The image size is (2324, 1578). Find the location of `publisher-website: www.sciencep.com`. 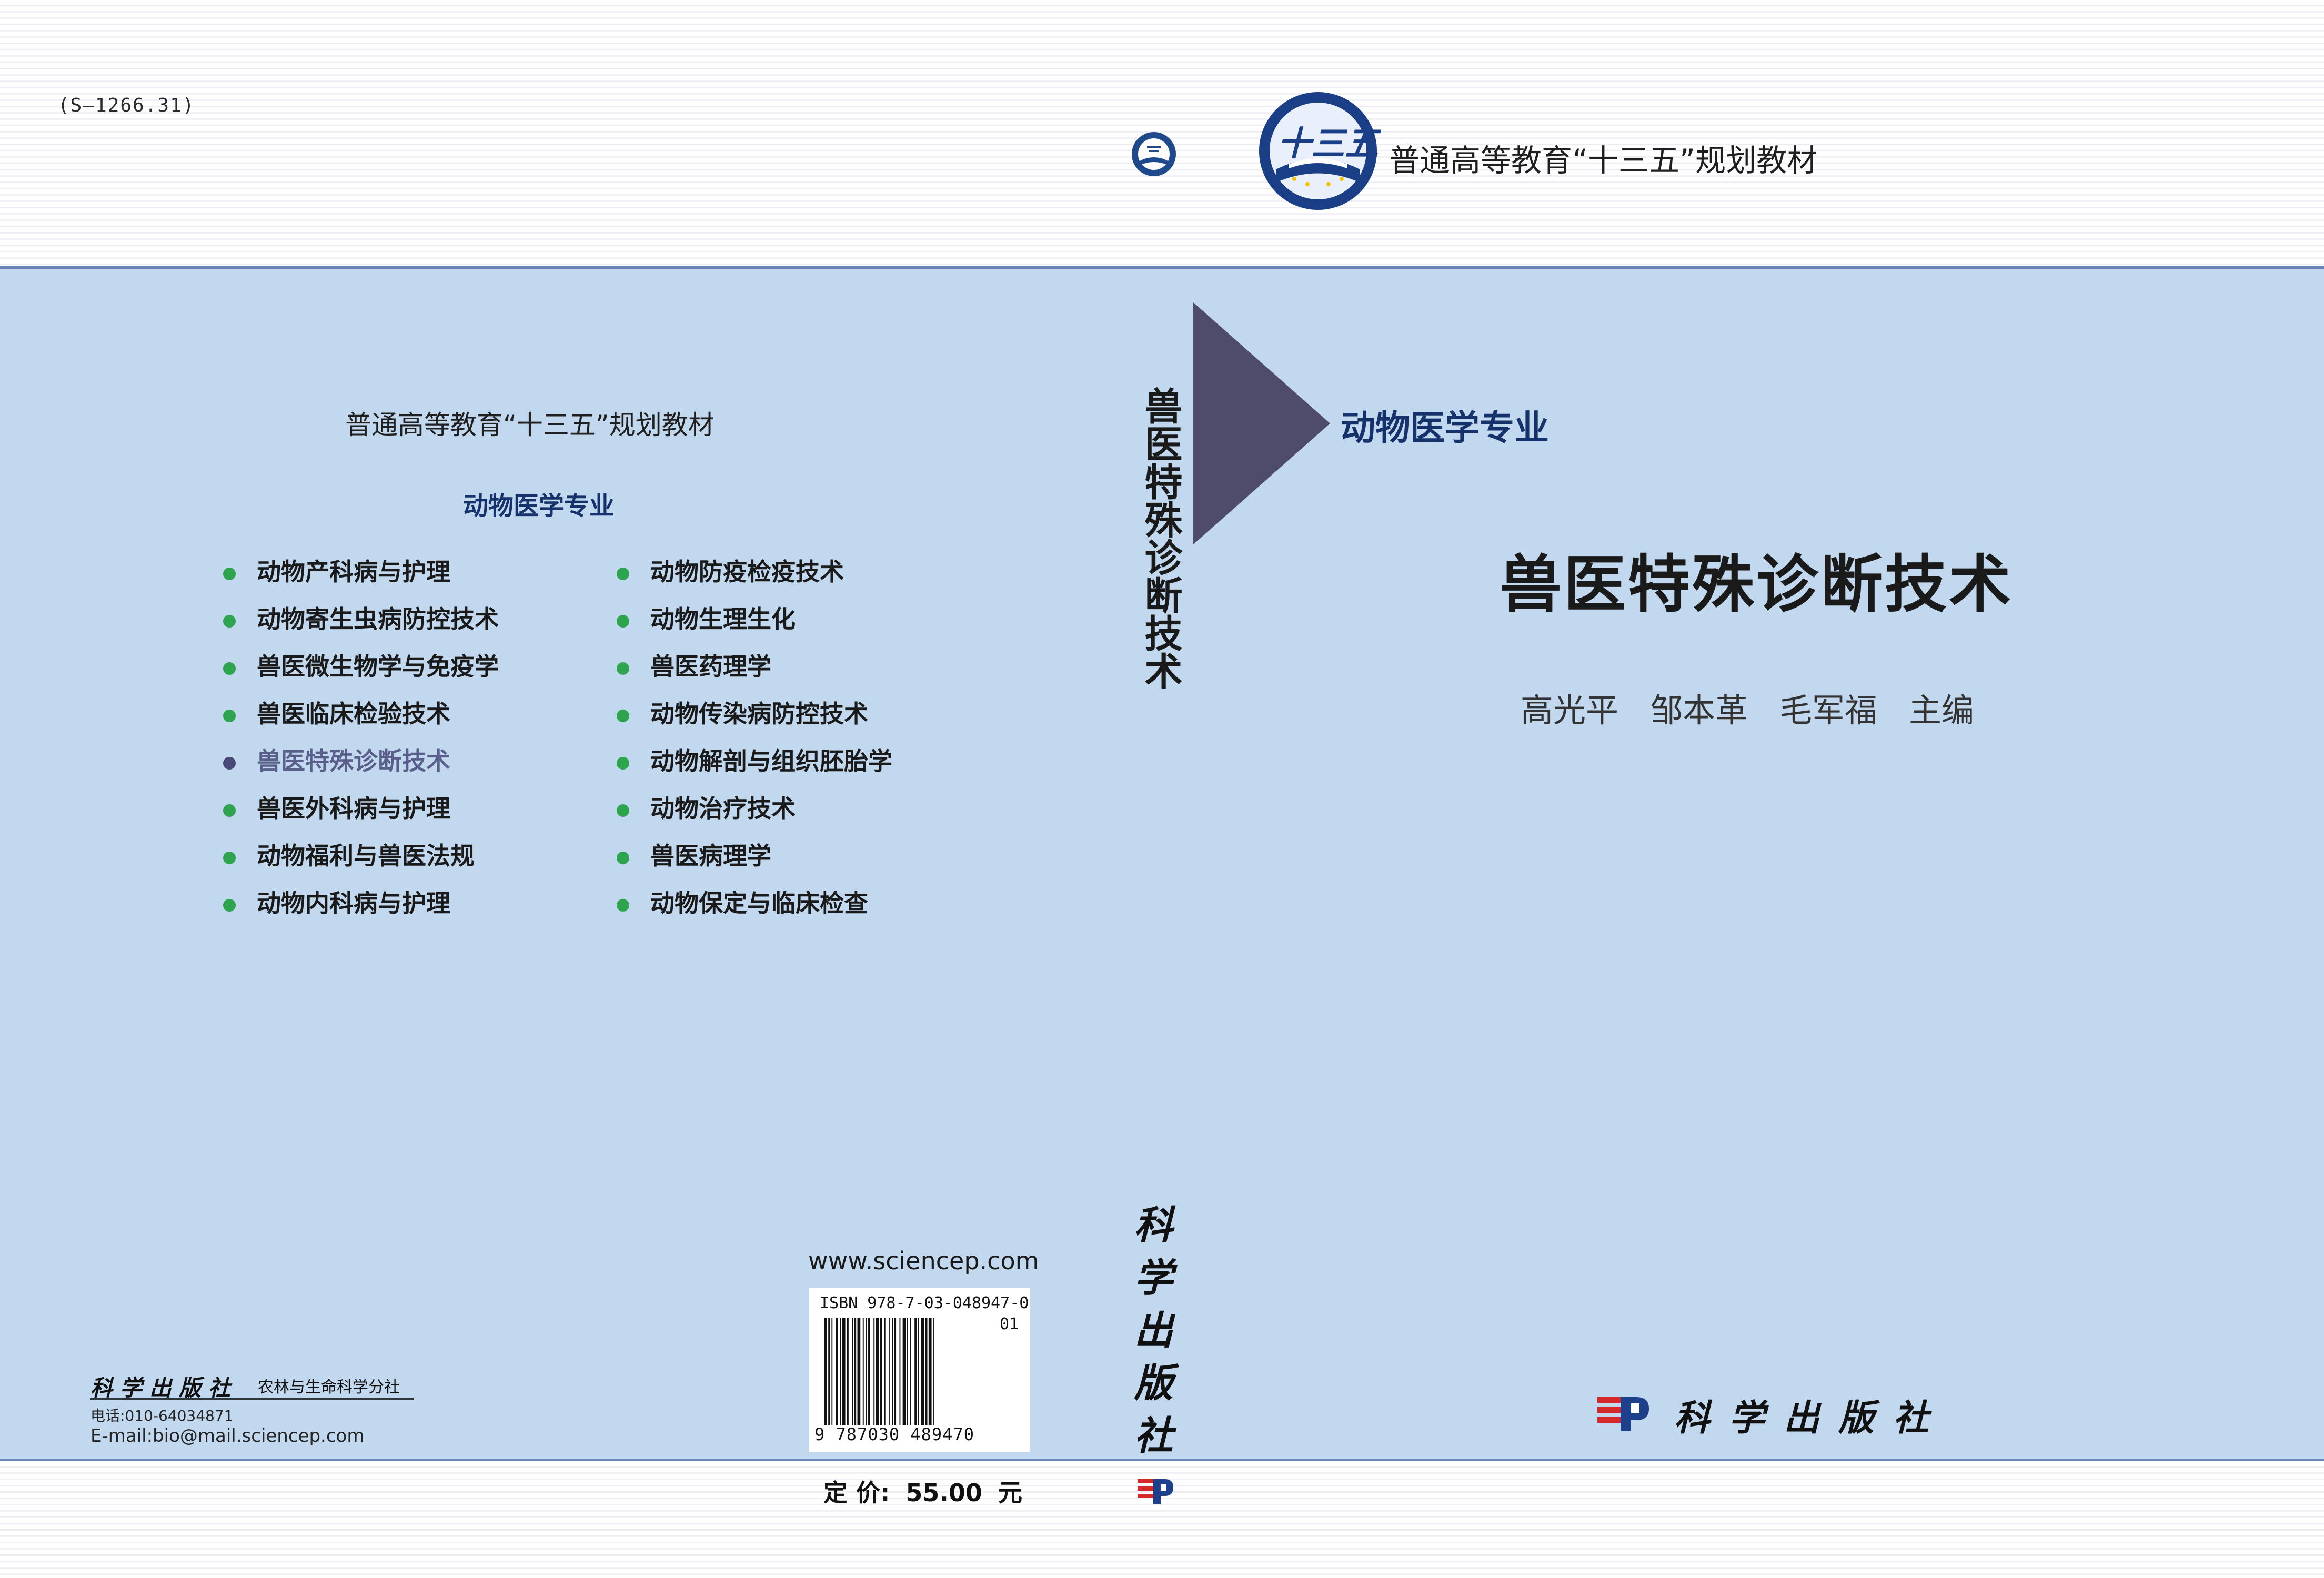

publisher-website: www.sciencep.com is located at coordinates (924, 1261).